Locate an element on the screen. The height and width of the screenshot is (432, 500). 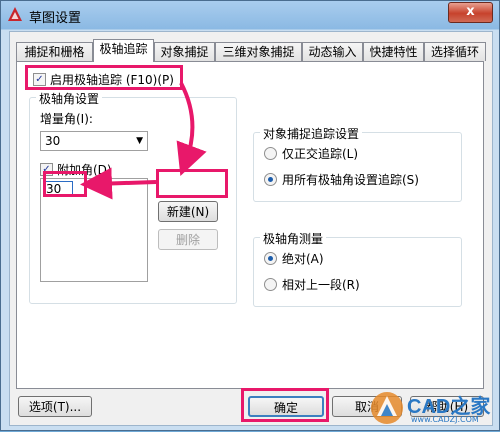
watermark-url: www.CADZJ.COM is located at coordinates (445, 419).